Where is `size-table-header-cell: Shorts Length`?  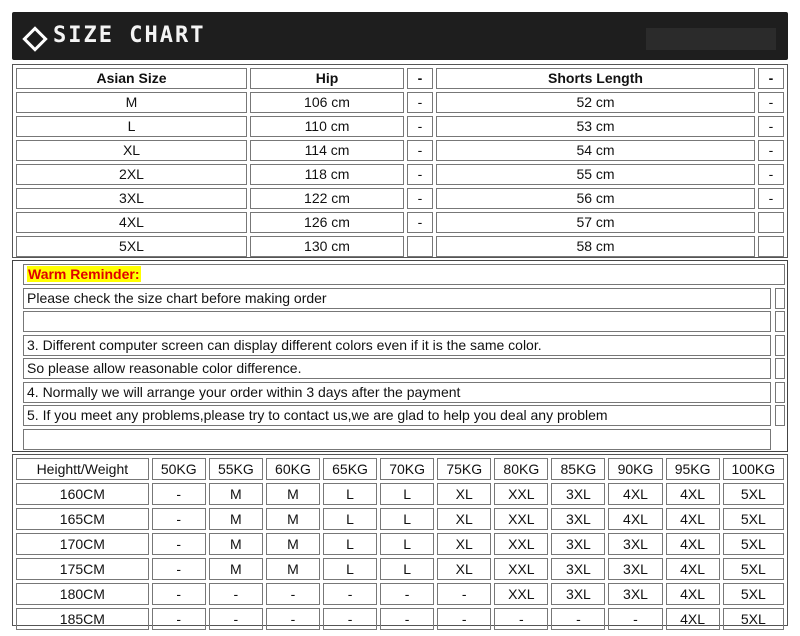 size-table-header-cell: Shorts Length is located at coordinates (595, 78).